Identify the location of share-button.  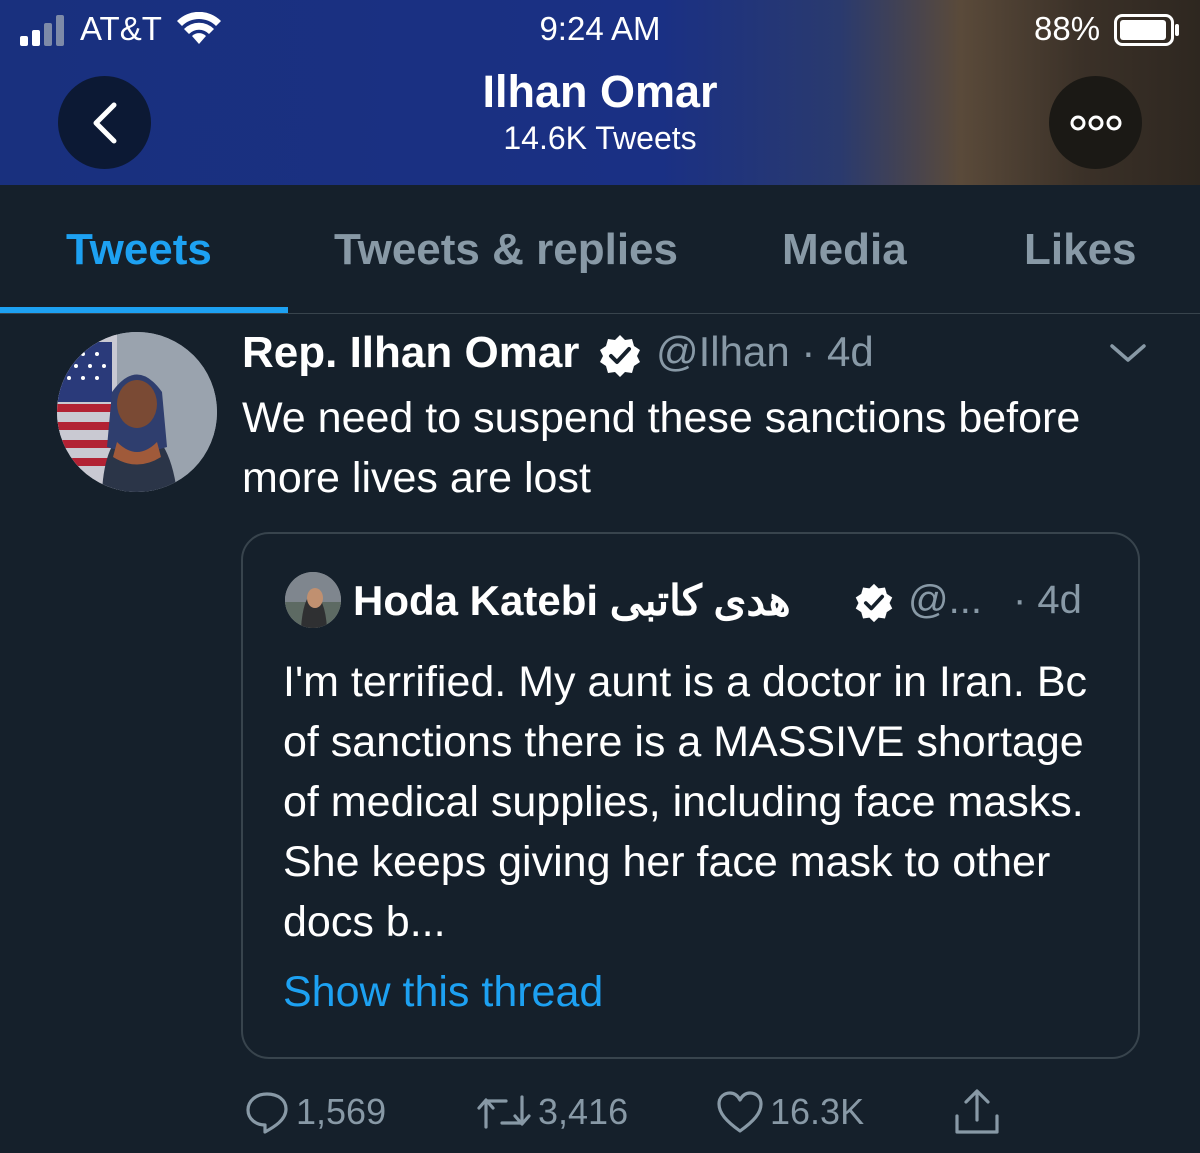
(977, 1112).